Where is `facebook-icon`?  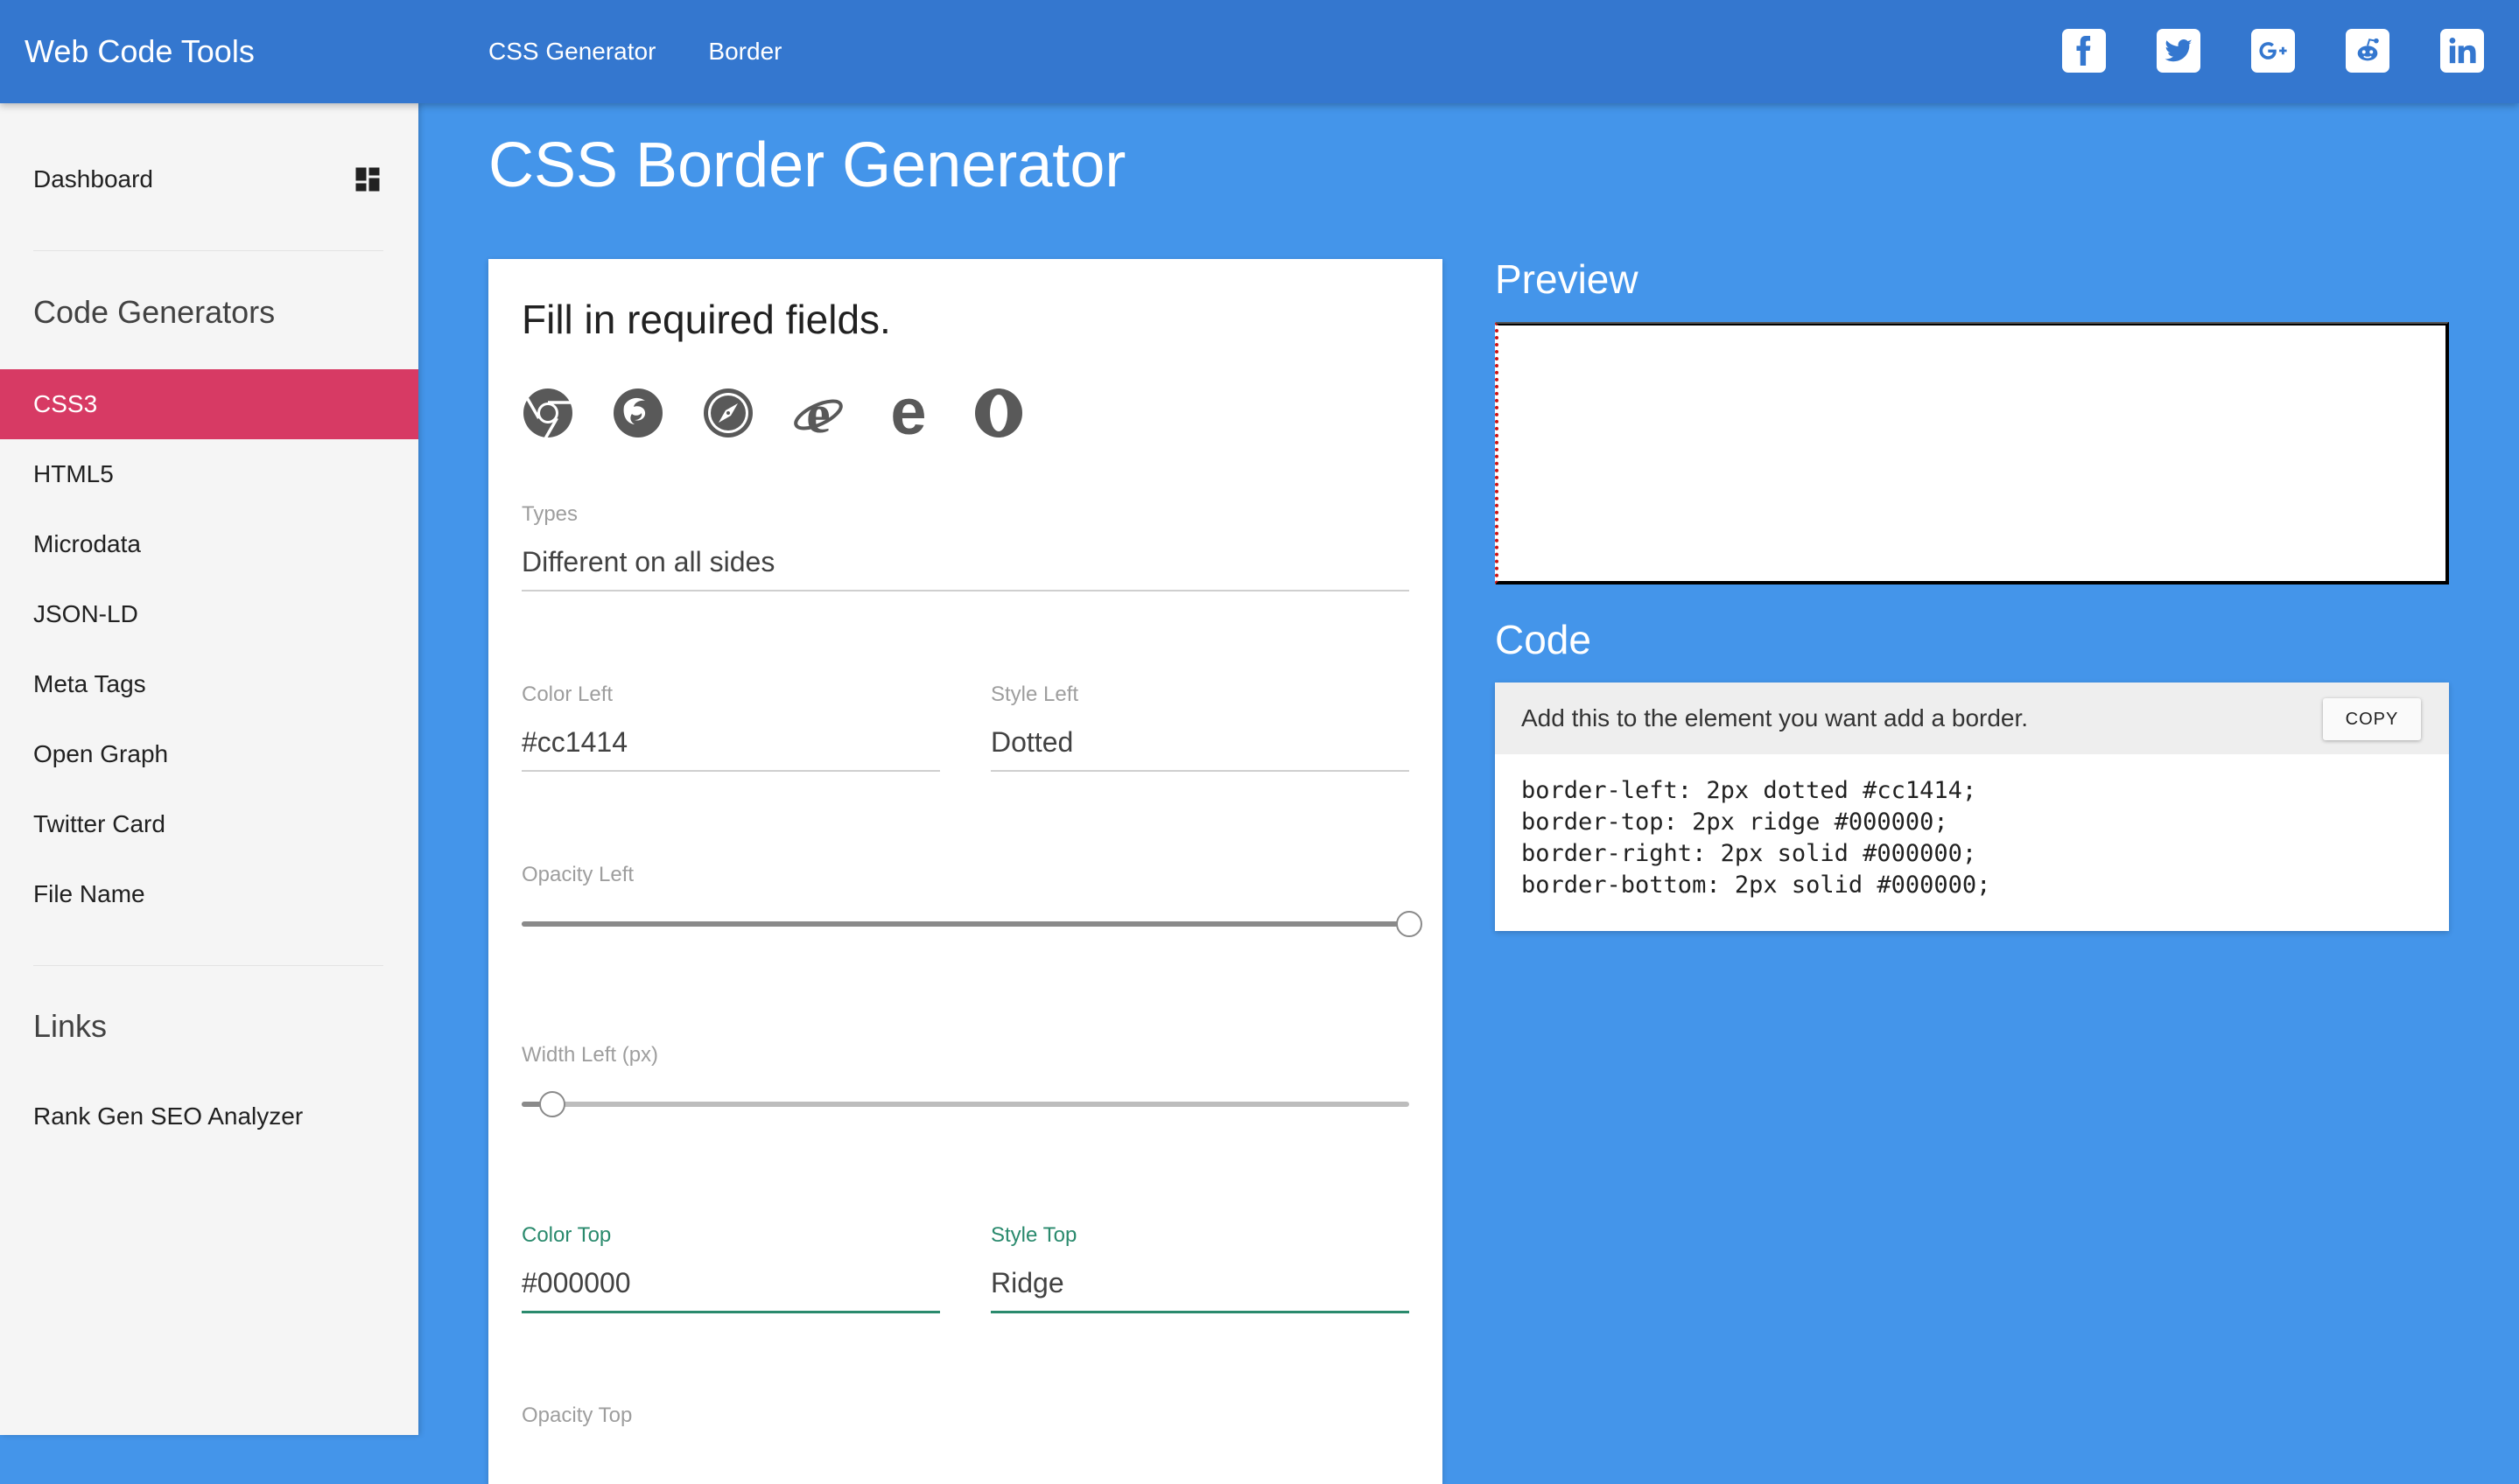
facebook-icon is located at coordinates (2084, 51).